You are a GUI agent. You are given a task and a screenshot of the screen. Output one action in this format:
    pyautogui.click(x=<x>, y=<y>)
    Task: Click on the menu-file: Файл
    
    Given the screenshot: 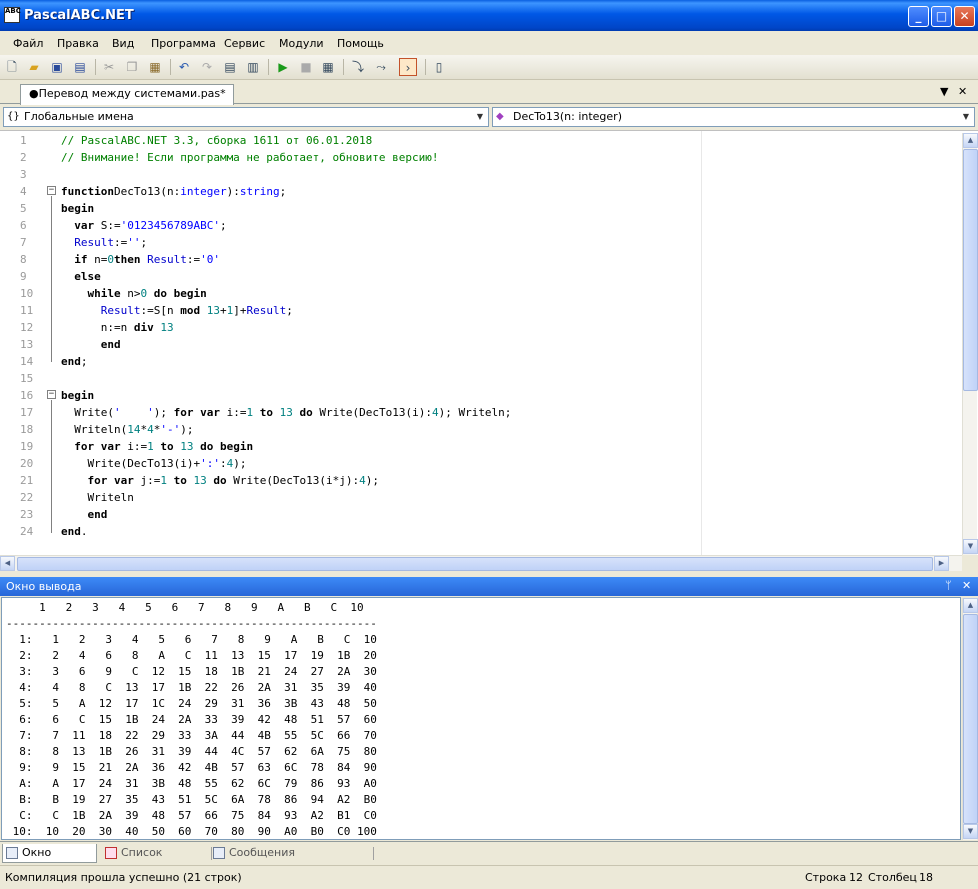 What is the action you would take?
    pyautogui.click(x=28, y=43)
    